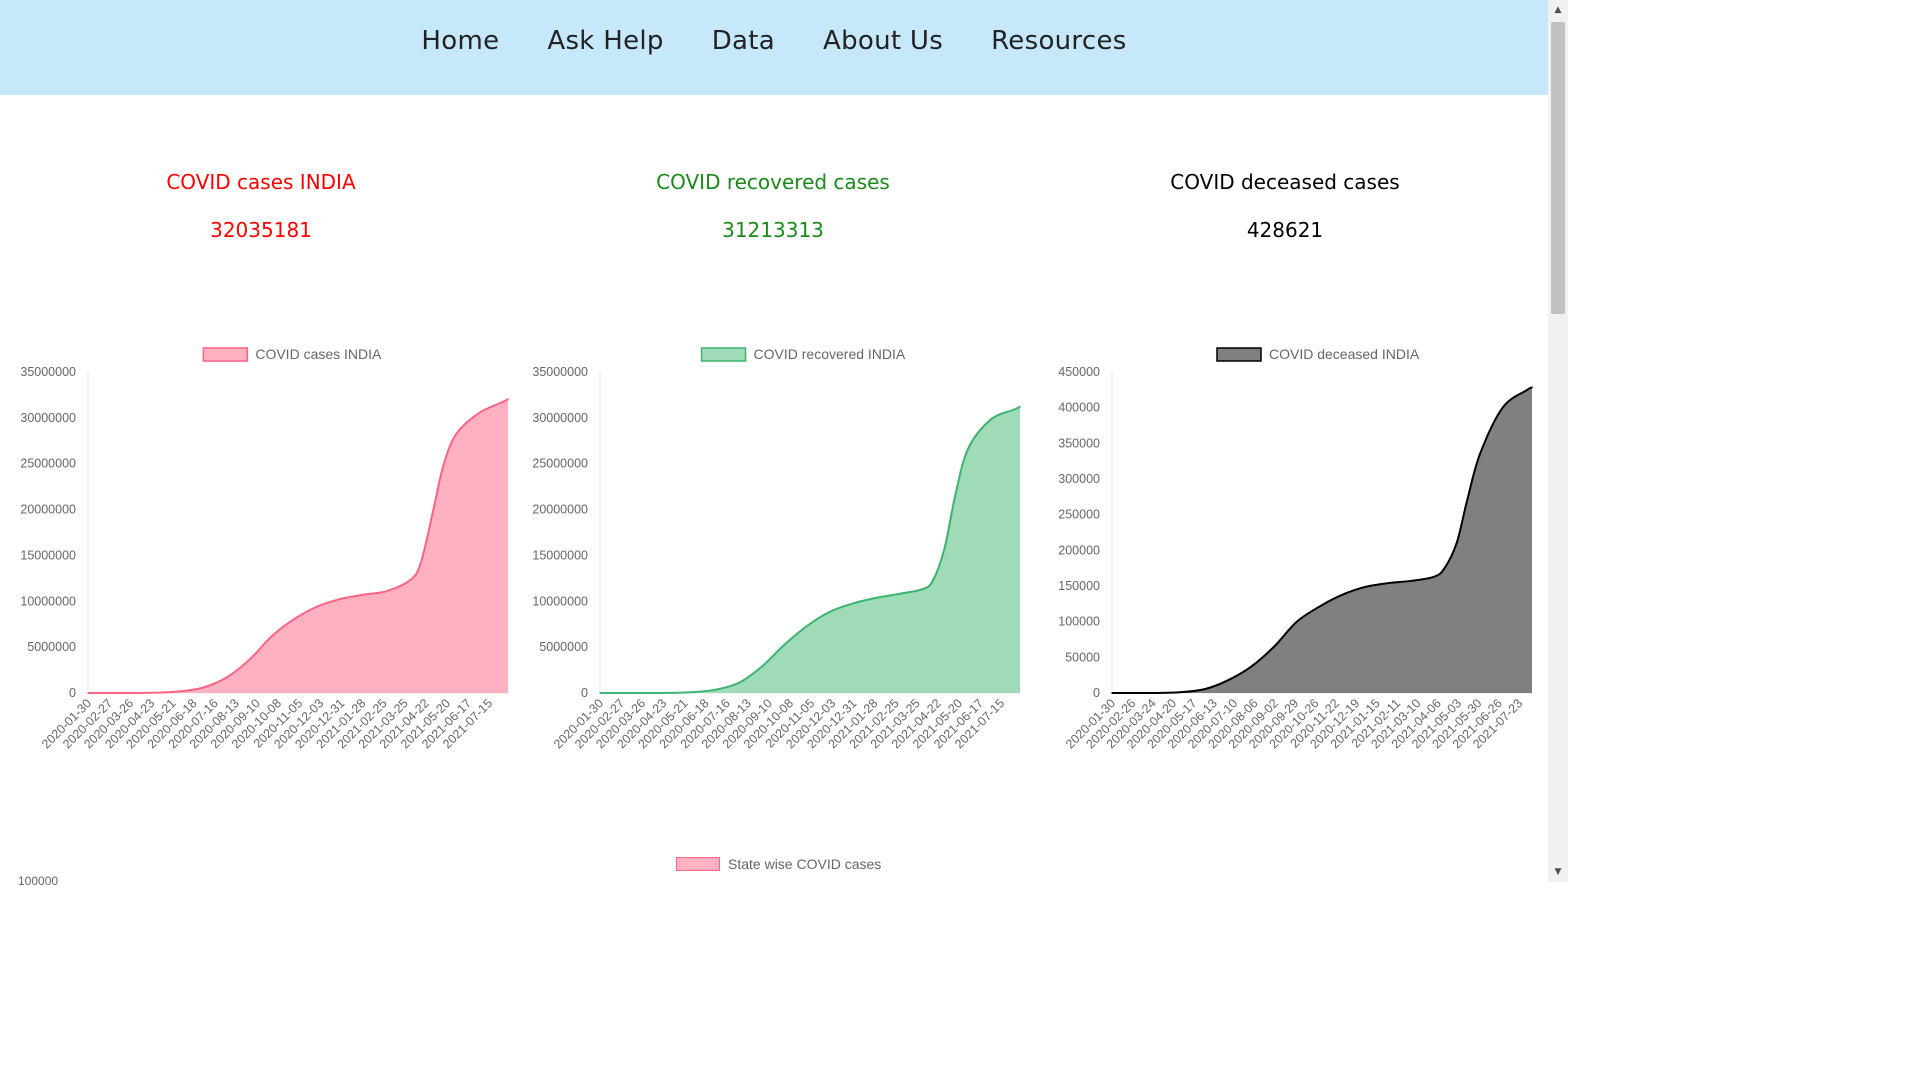  I want to click on scroll-down-arrow-icon: ▼, so click(1558, 872).